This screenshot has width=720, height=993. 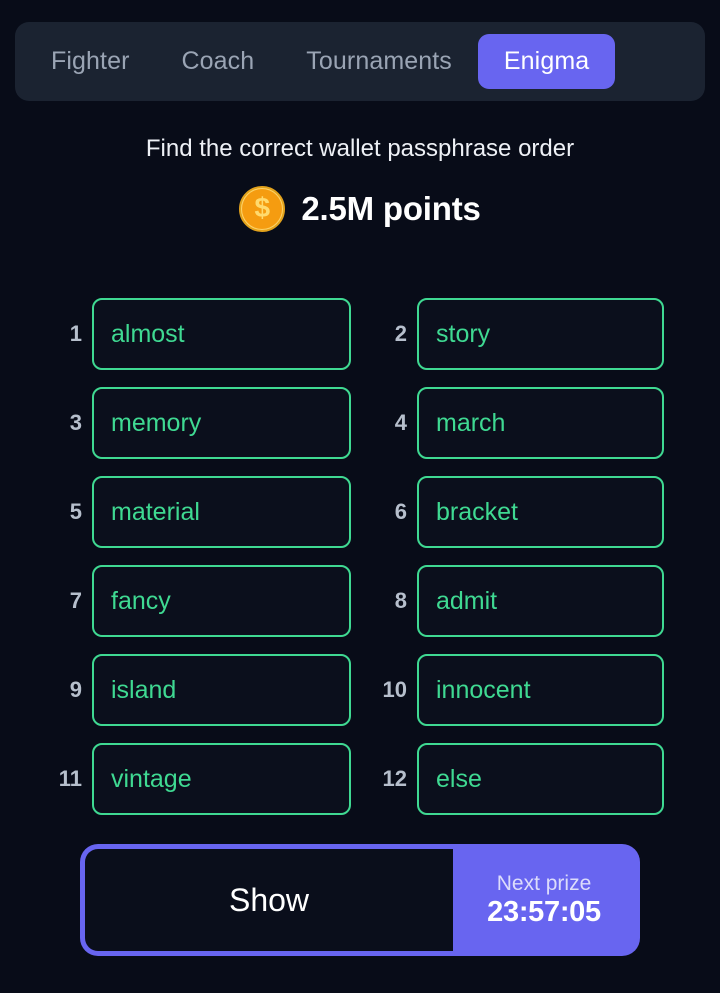 I want to click on passphrase-slot: 3 memory, so click(x=208, y=423).